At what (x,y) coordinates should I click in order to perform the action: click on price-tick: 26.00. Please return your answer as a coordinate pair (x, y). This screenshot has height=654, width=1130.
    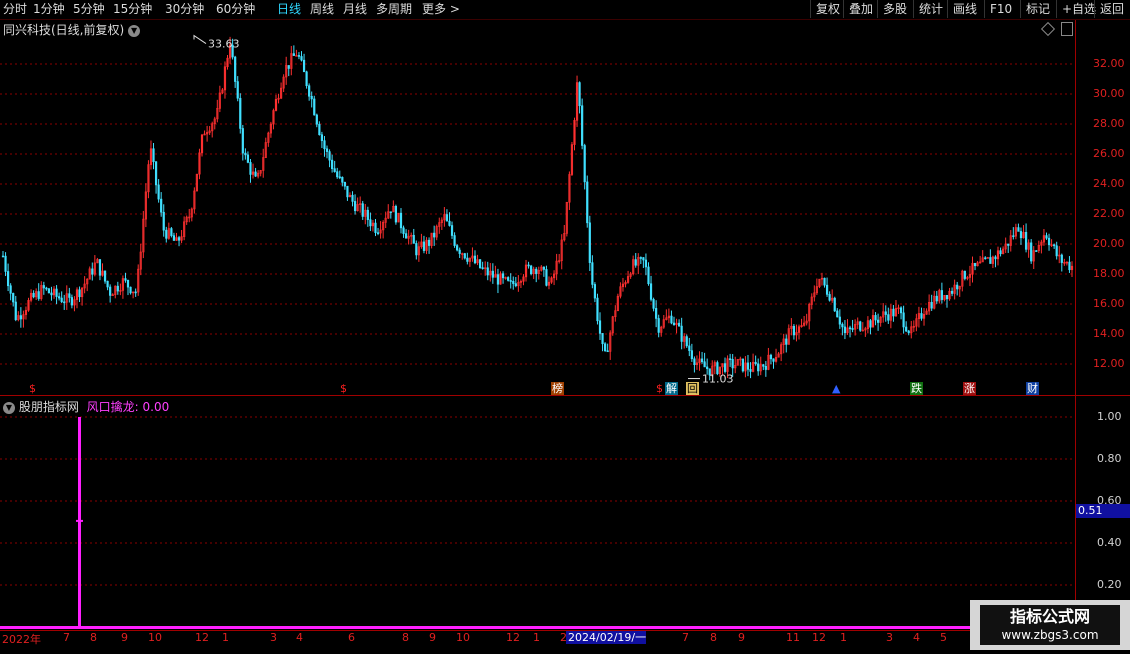
    Looking at the image, I should click on (1109, 153).